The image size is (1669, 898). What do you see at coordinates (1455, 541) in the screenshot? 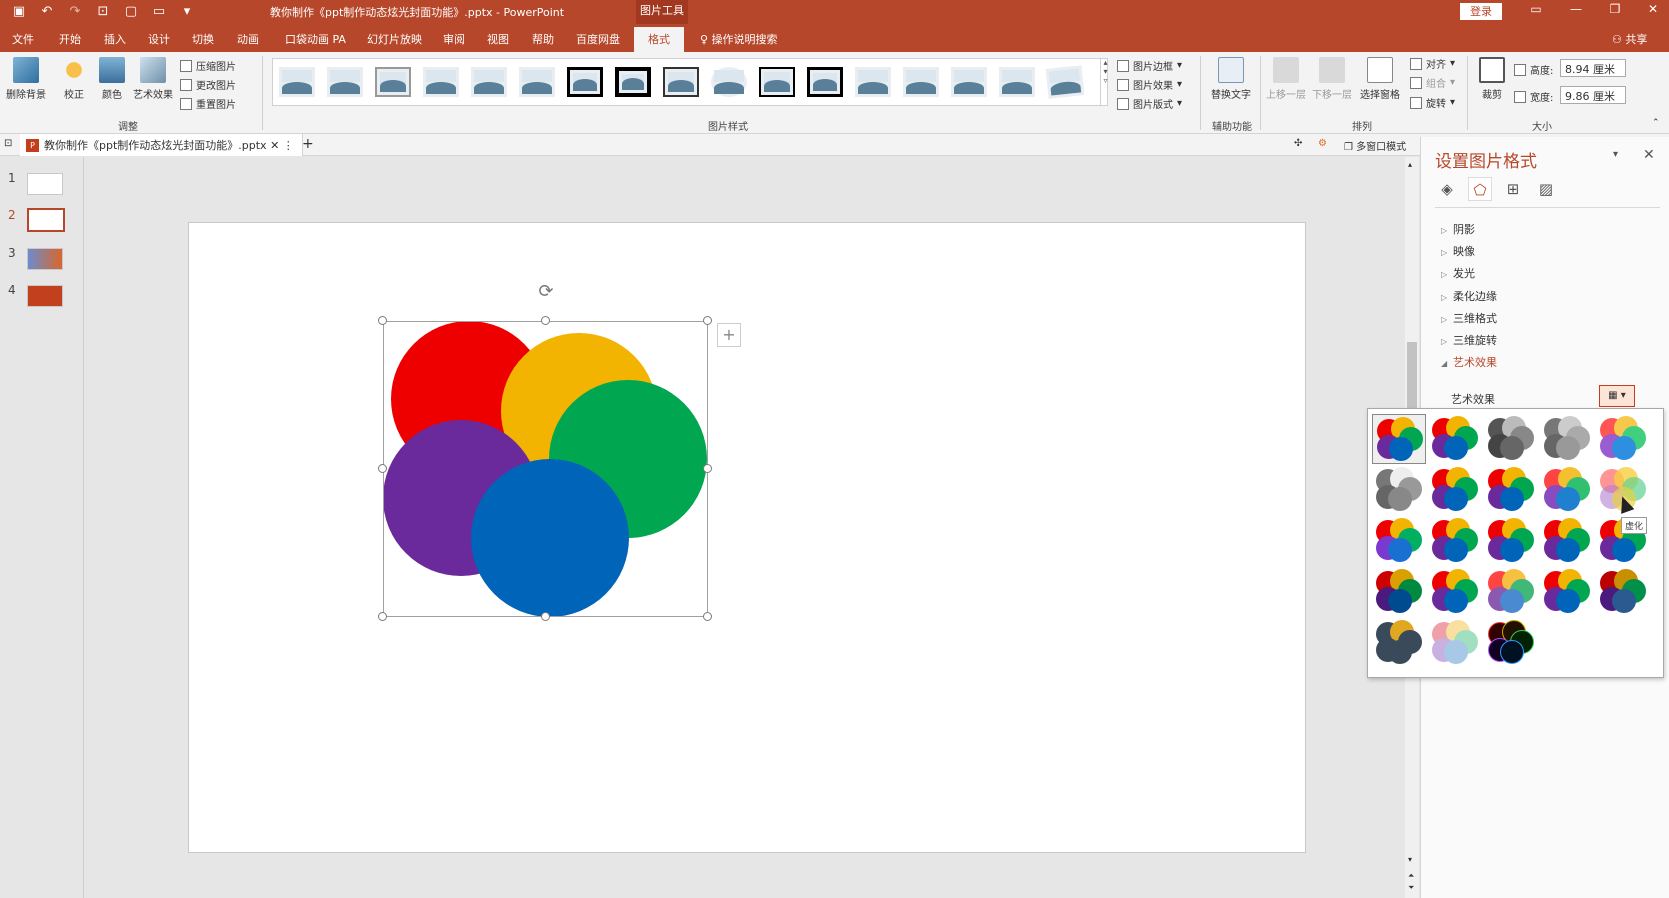
I see `effect-watercolor-sponge` at bounding box center [1455, 541].